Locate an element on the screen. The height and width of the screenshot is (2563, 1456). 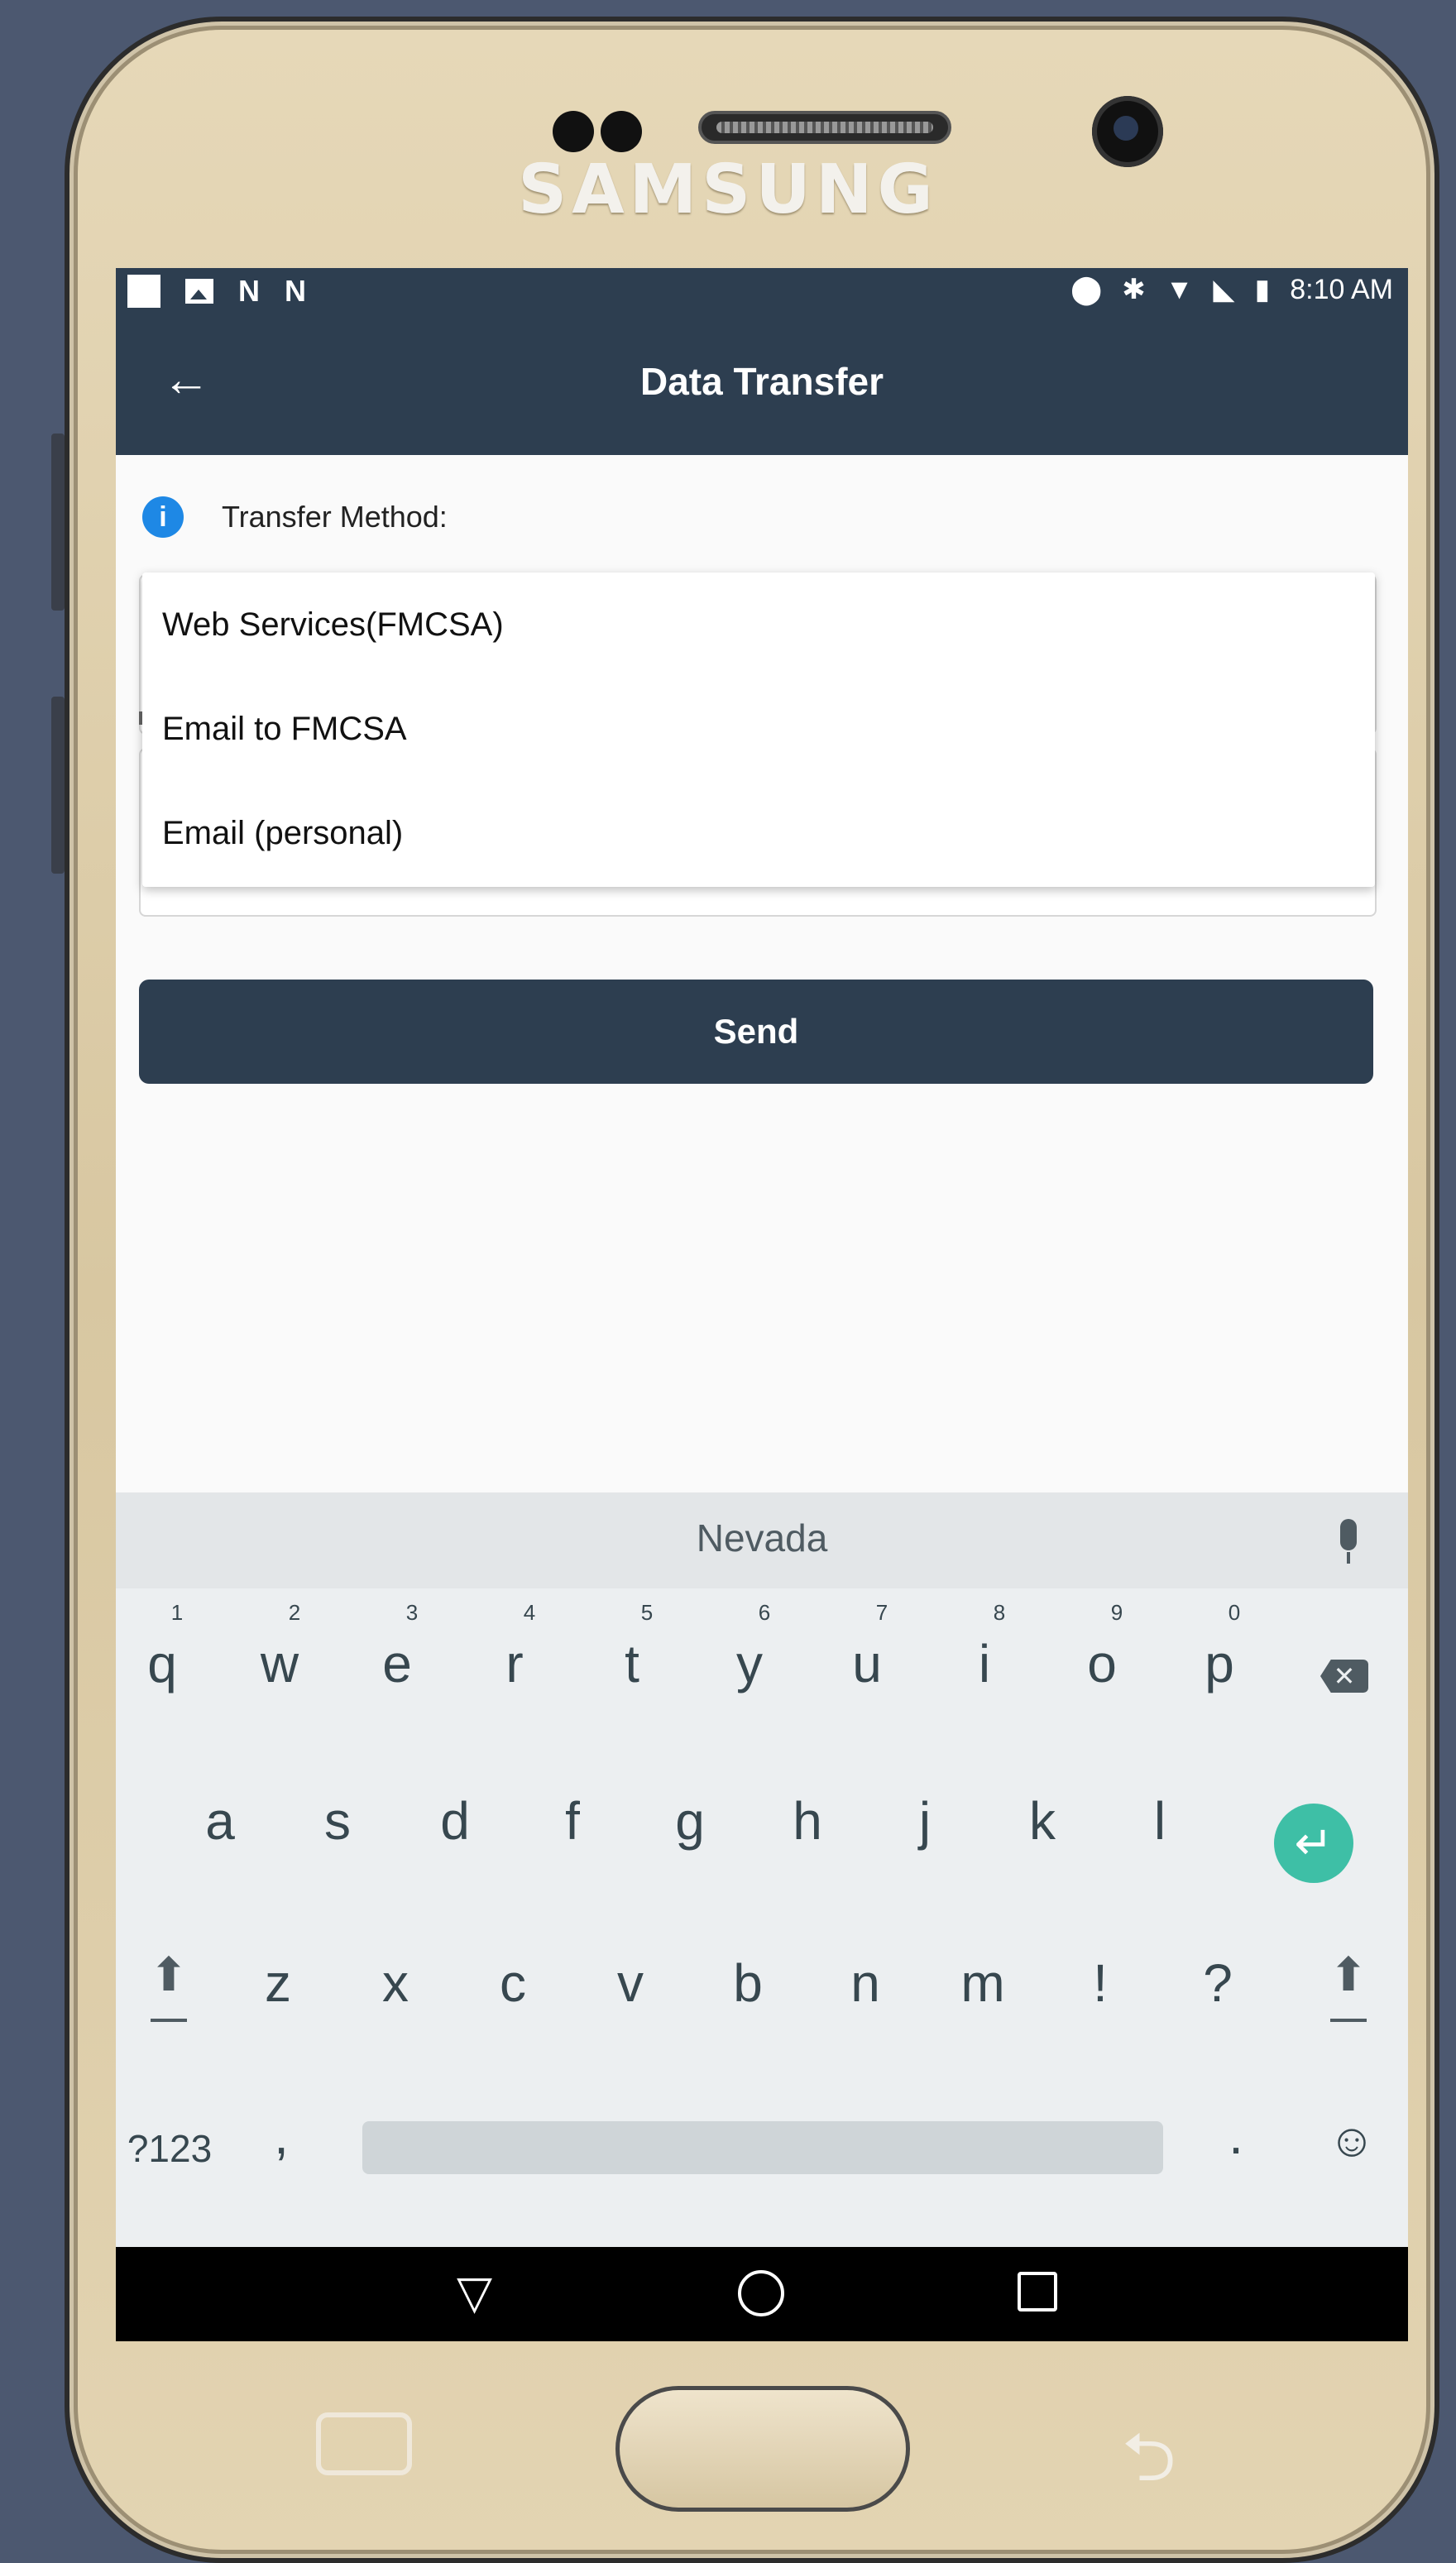
wifi-icon: ▼ is located at coordinates (1179, 289).